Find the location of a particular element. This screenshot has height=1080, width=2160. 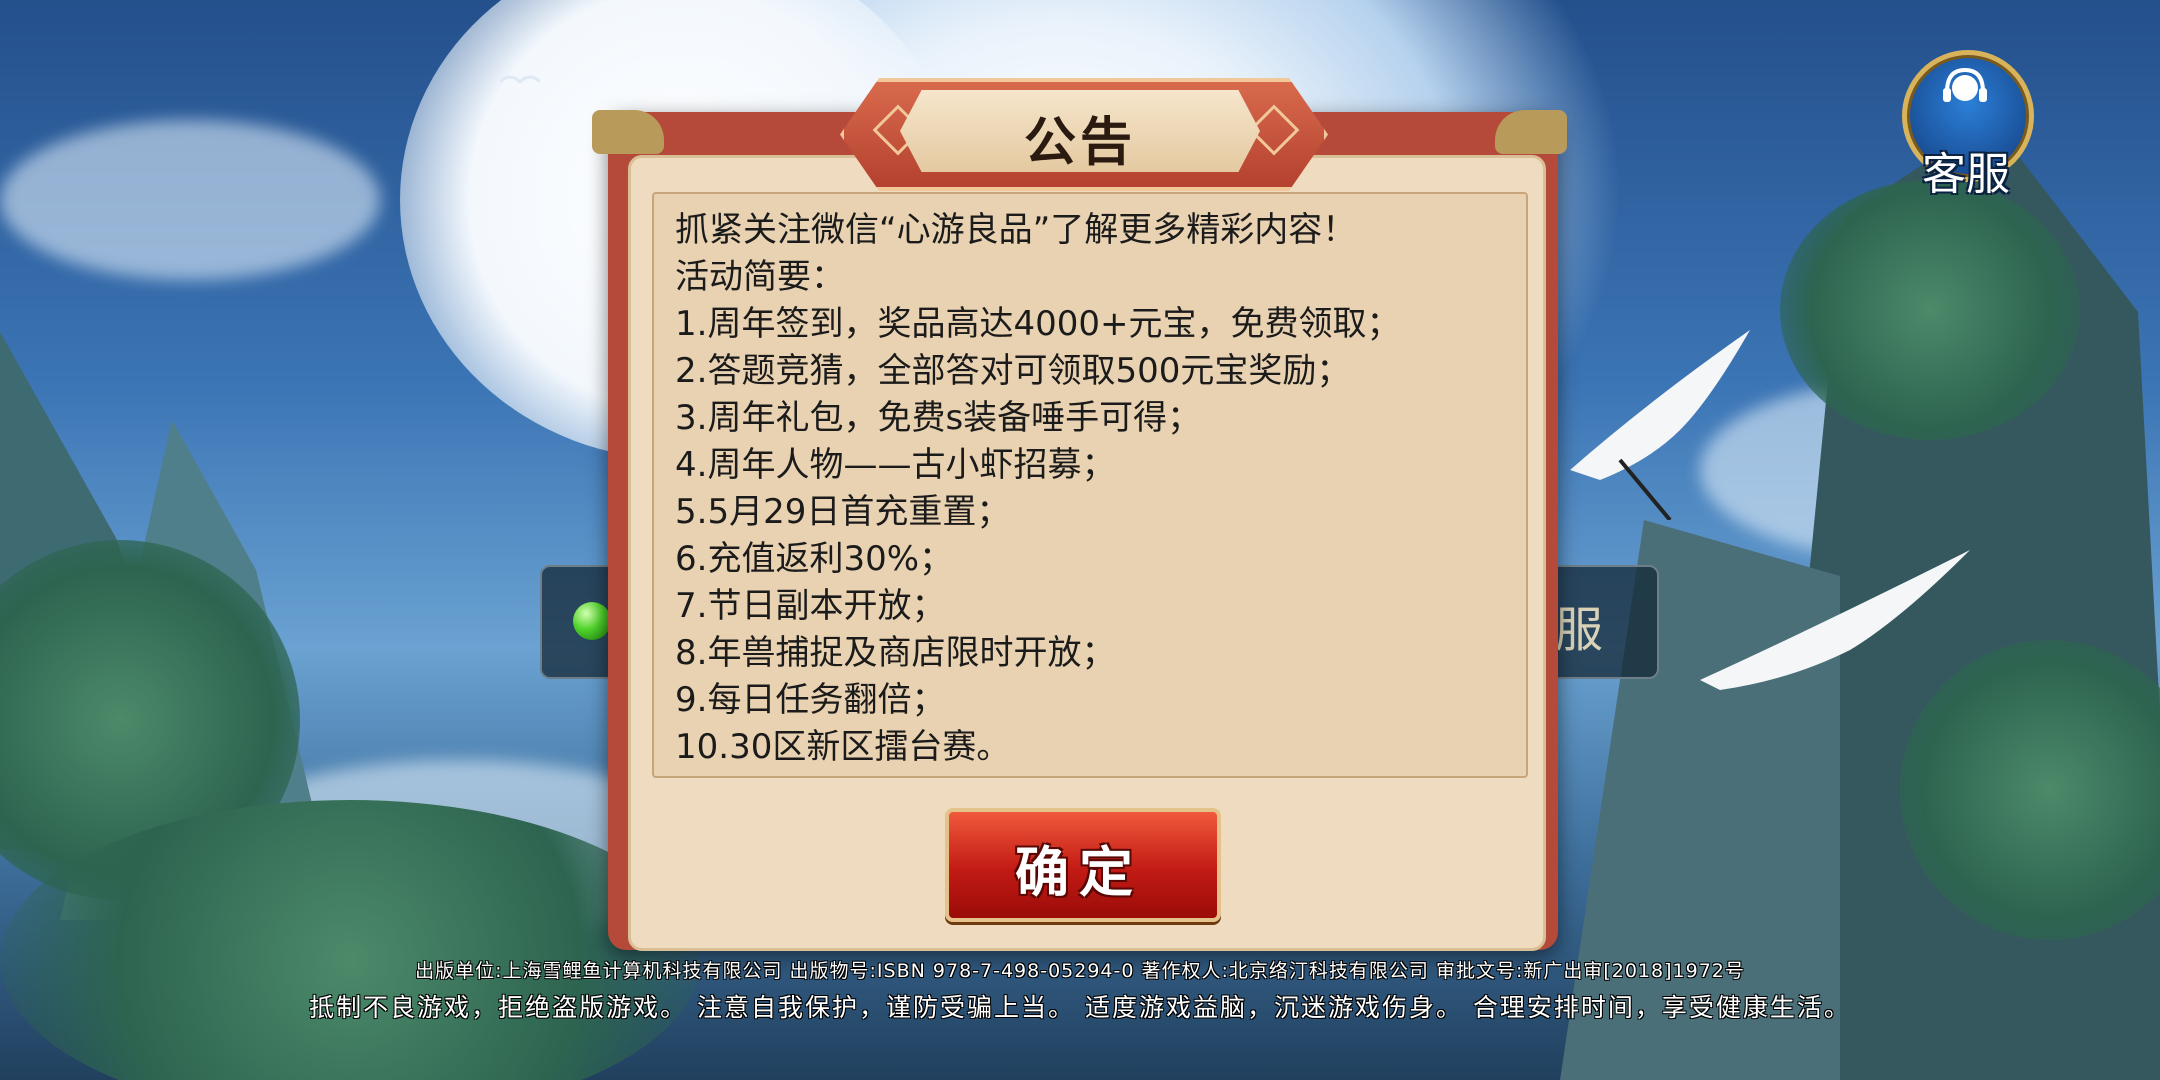

notice-line: 6.充值返利30%； is located at coordinates (814, 559).